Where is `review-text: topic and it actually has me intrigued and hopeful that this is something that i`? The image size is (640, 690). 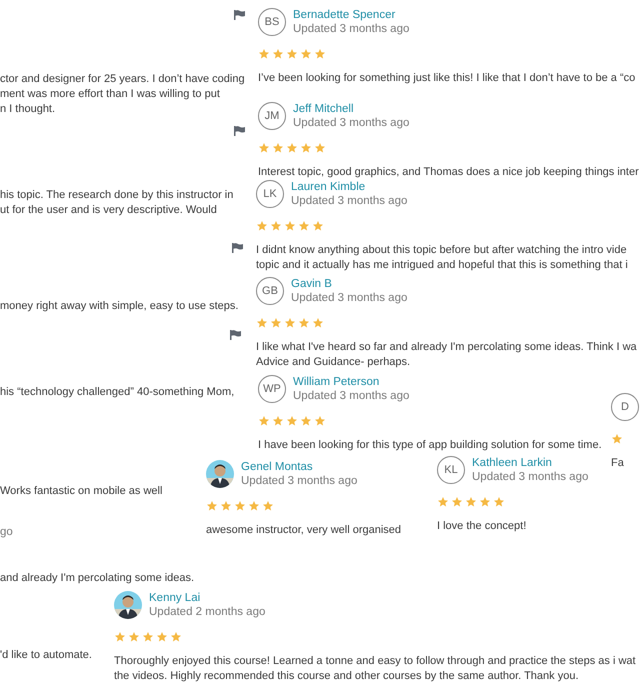 review-text: topic and it actually has me intrigued and hopeful that this is something that i is located at coordinates (442, 265).